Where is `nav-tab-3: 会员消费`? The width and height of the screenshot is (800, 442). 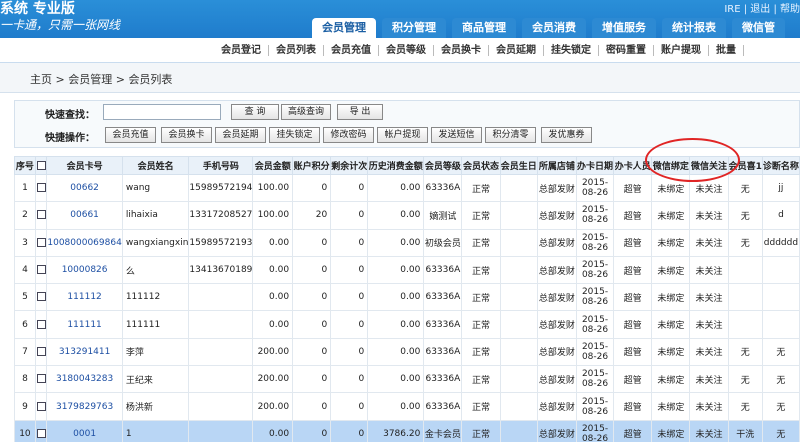
nav-tab-3: 会员消费 is located at coordinates (554, 28).